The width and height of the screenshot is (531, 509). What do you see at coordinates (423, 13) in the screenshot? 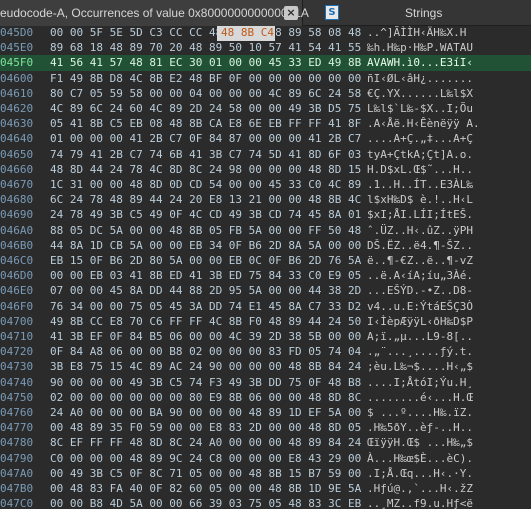
I see `tab-strings: Strings` at bounding box center [423, 13].